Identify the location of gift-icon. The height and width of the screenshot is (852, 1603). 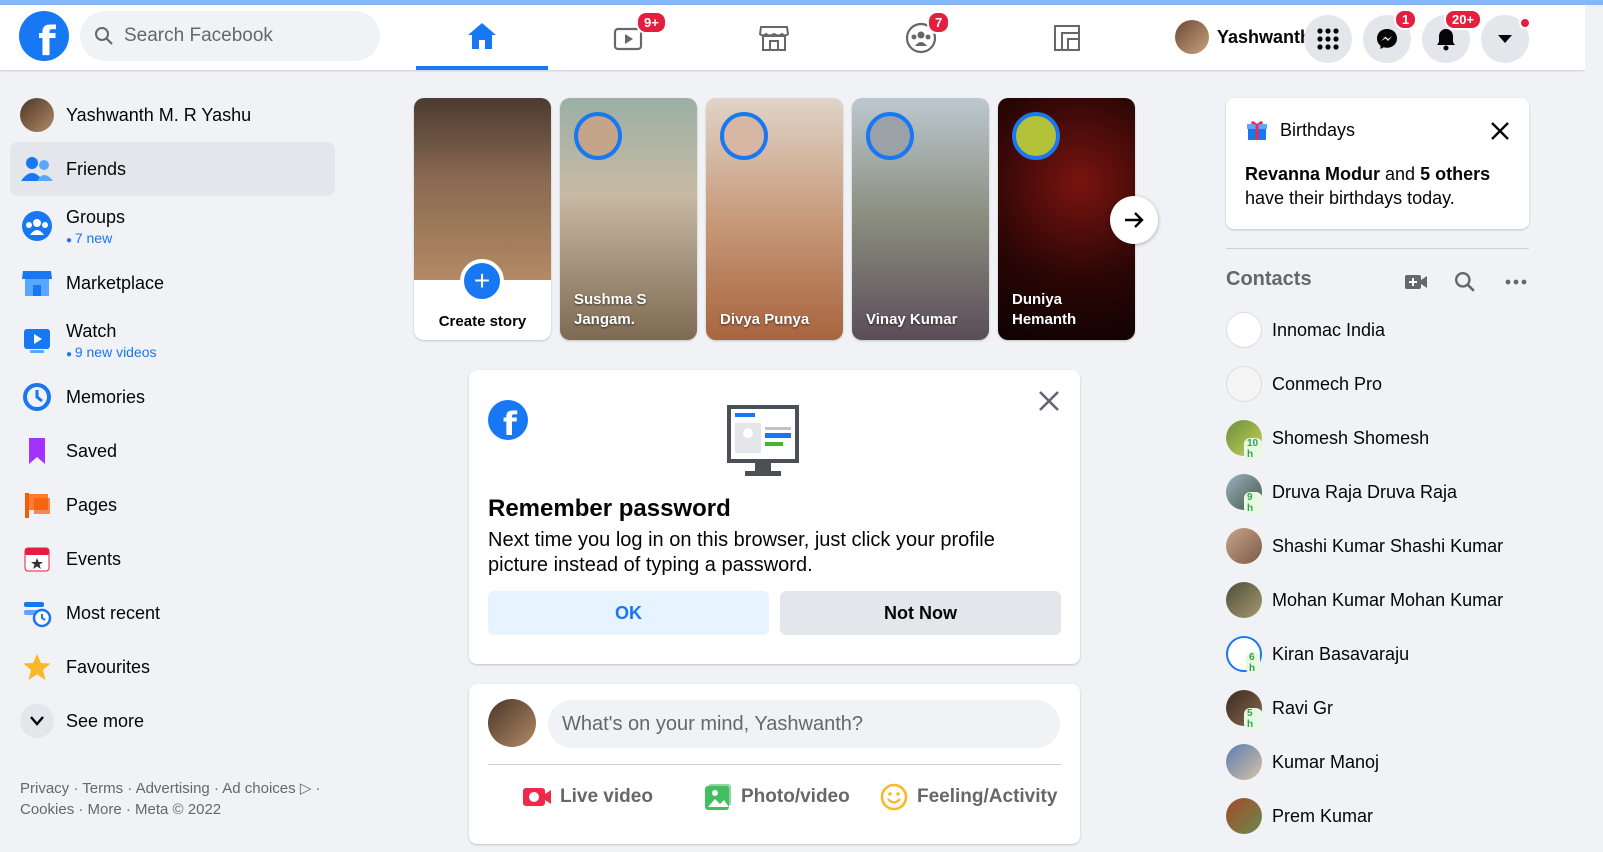
(1257, 130).